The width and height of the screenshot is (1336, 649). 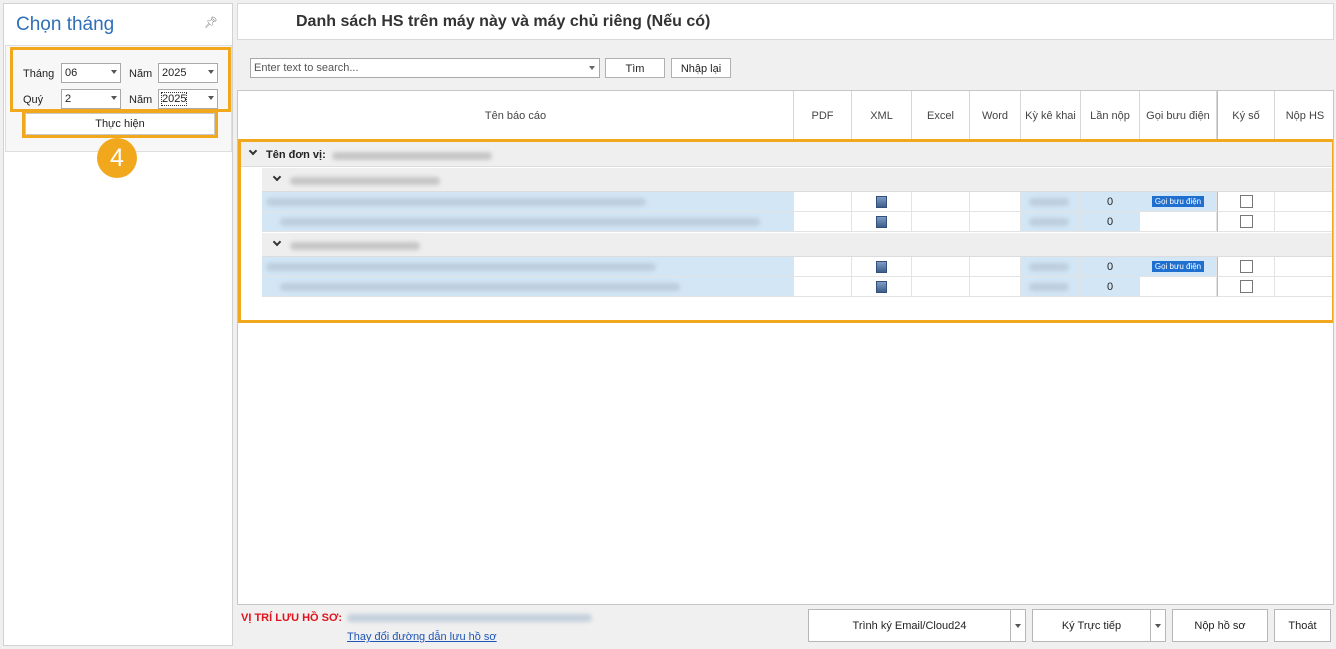 What do you see at coordinates (1091, 625) in the screenshot?
I see `sign-direct-button: Ký Trực tiếp` at bounding box center [1091, 625].